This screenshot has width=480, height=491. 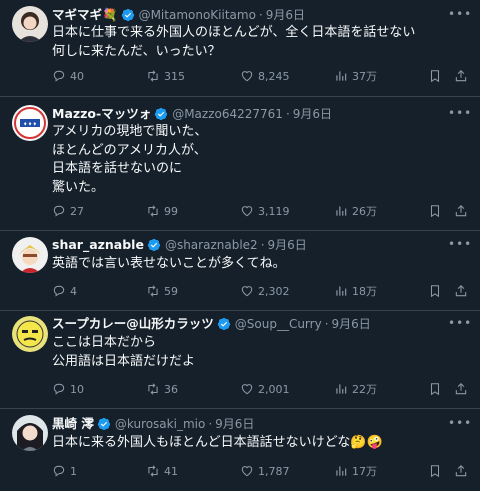 I want to click on tweet-actions: 40 315 8,245 37万, so click(x=262, y=76).